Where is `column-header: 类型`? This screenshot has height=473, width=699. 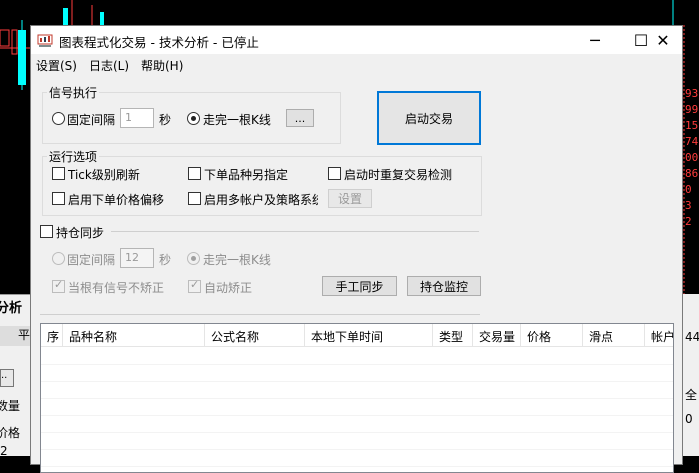
column-header: 类型 is located at coordinates (453, 335).